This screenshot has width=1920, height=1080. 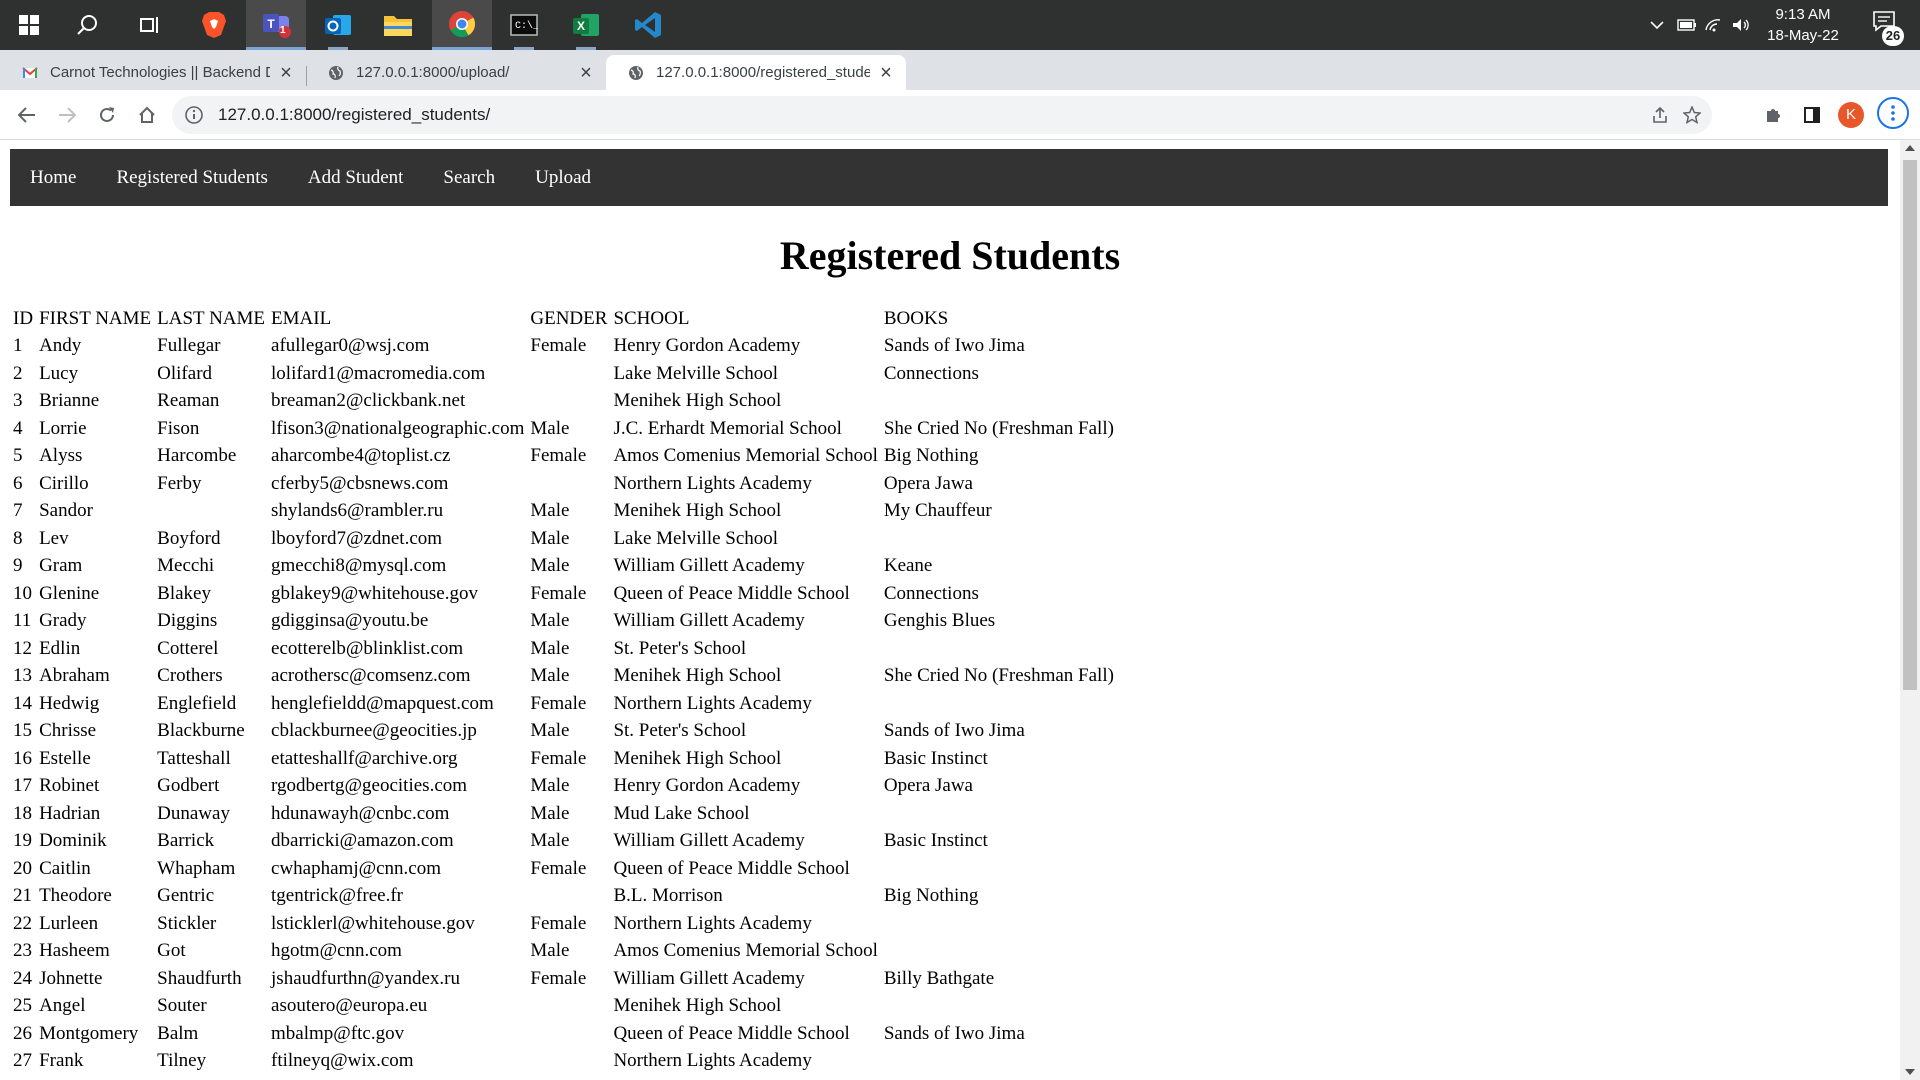 What do you see at coordinates (178, 1033) in the screenshot?
I see `cell-last-name: Balm` at bounding box center [178, 1033].